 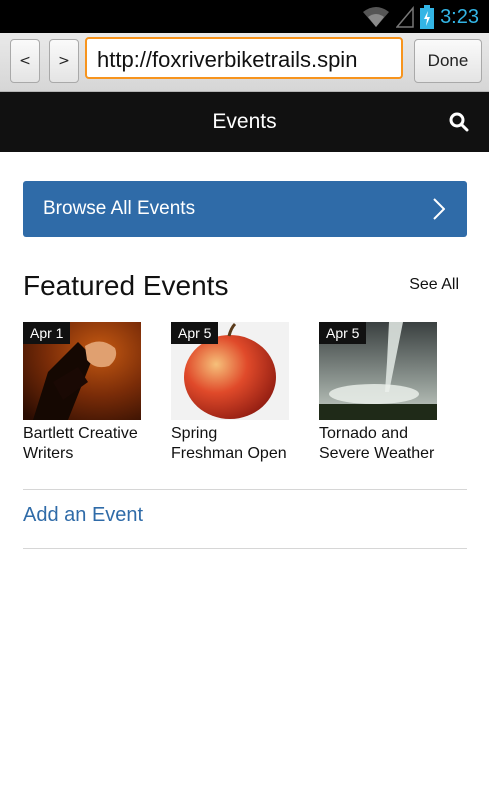 I want to click on back-button: <, so click(x=25, y=61).